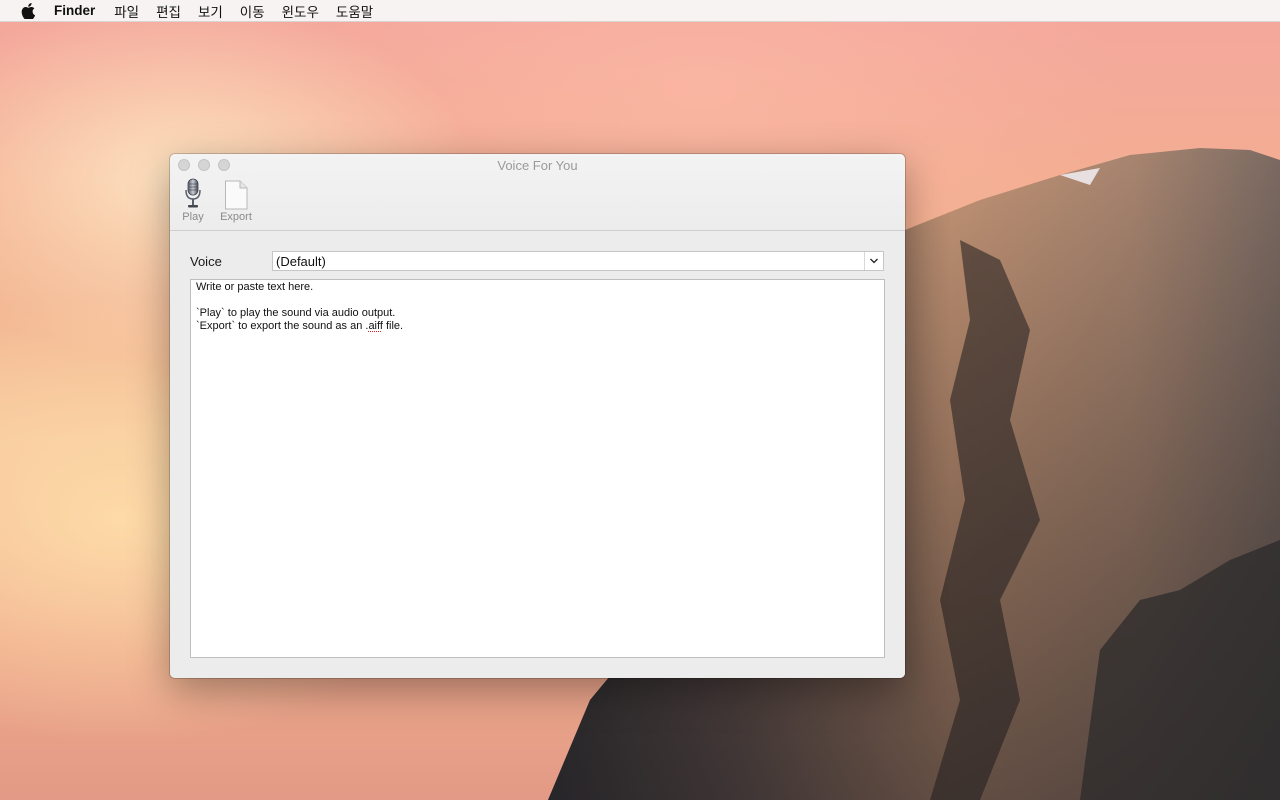 This screenshot has width=1280, height=800. I want to click on menu-file: 파일, so click(126, 11).